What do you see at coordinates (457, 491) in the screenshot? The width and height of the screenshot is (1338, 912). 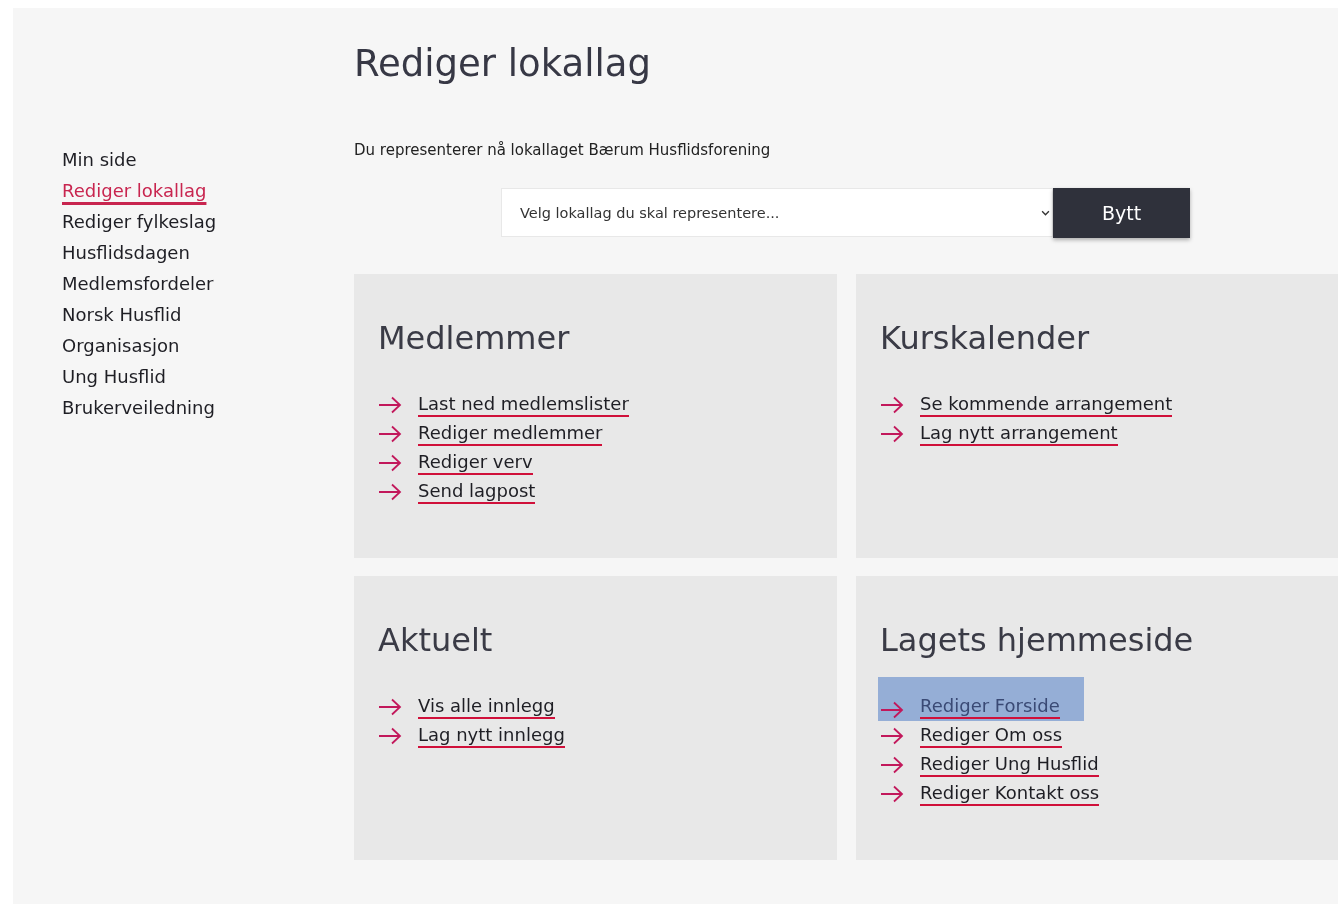 I see `arrow-link: Send lagpost` at bounding box center [457, 491].